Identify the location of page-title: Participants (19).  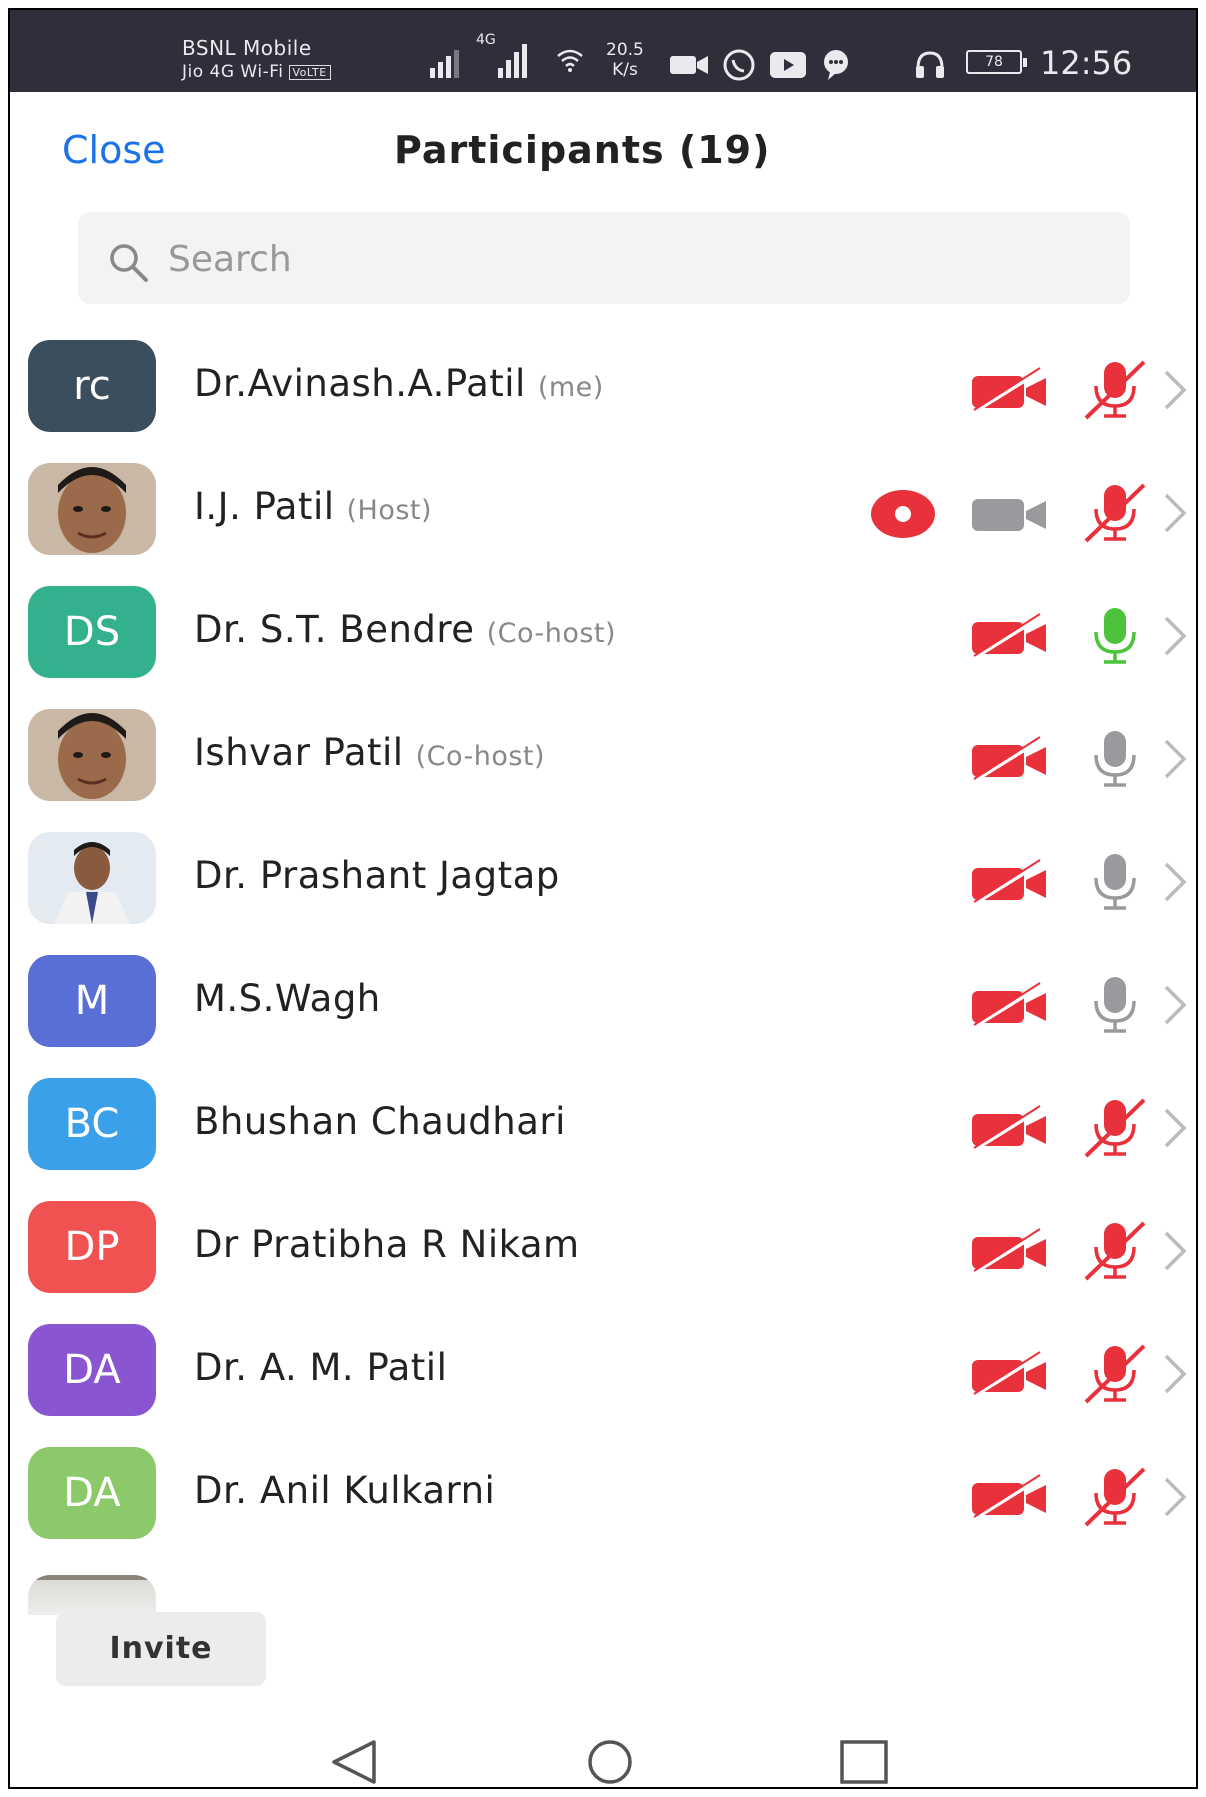
(582, 150).